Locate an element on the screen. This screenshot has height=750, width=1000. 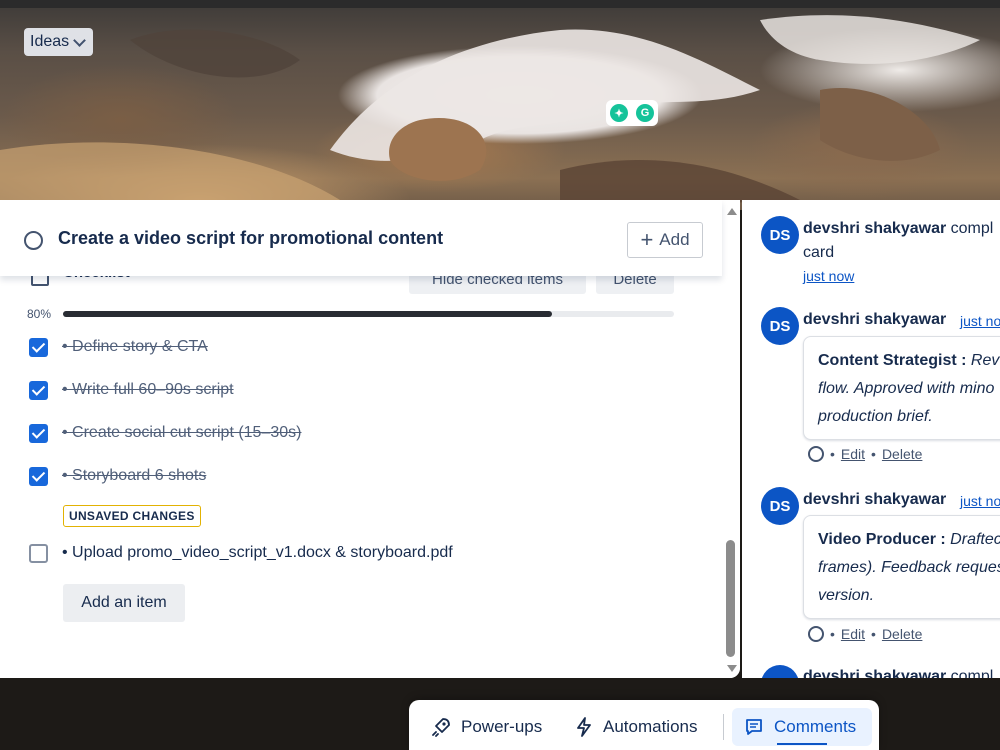
checklist-item: • Create social cut script (15–30s) is located at coordinates (165, 433).